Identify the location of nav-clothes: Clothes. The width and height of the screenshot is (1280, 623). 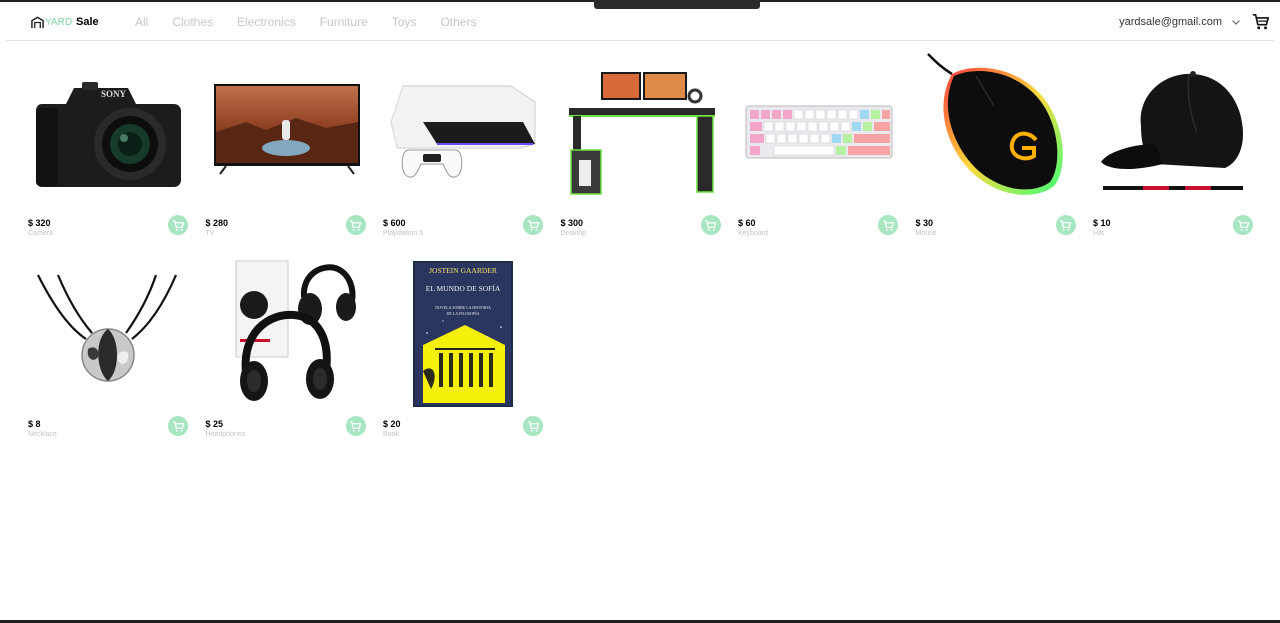
(192, 22).